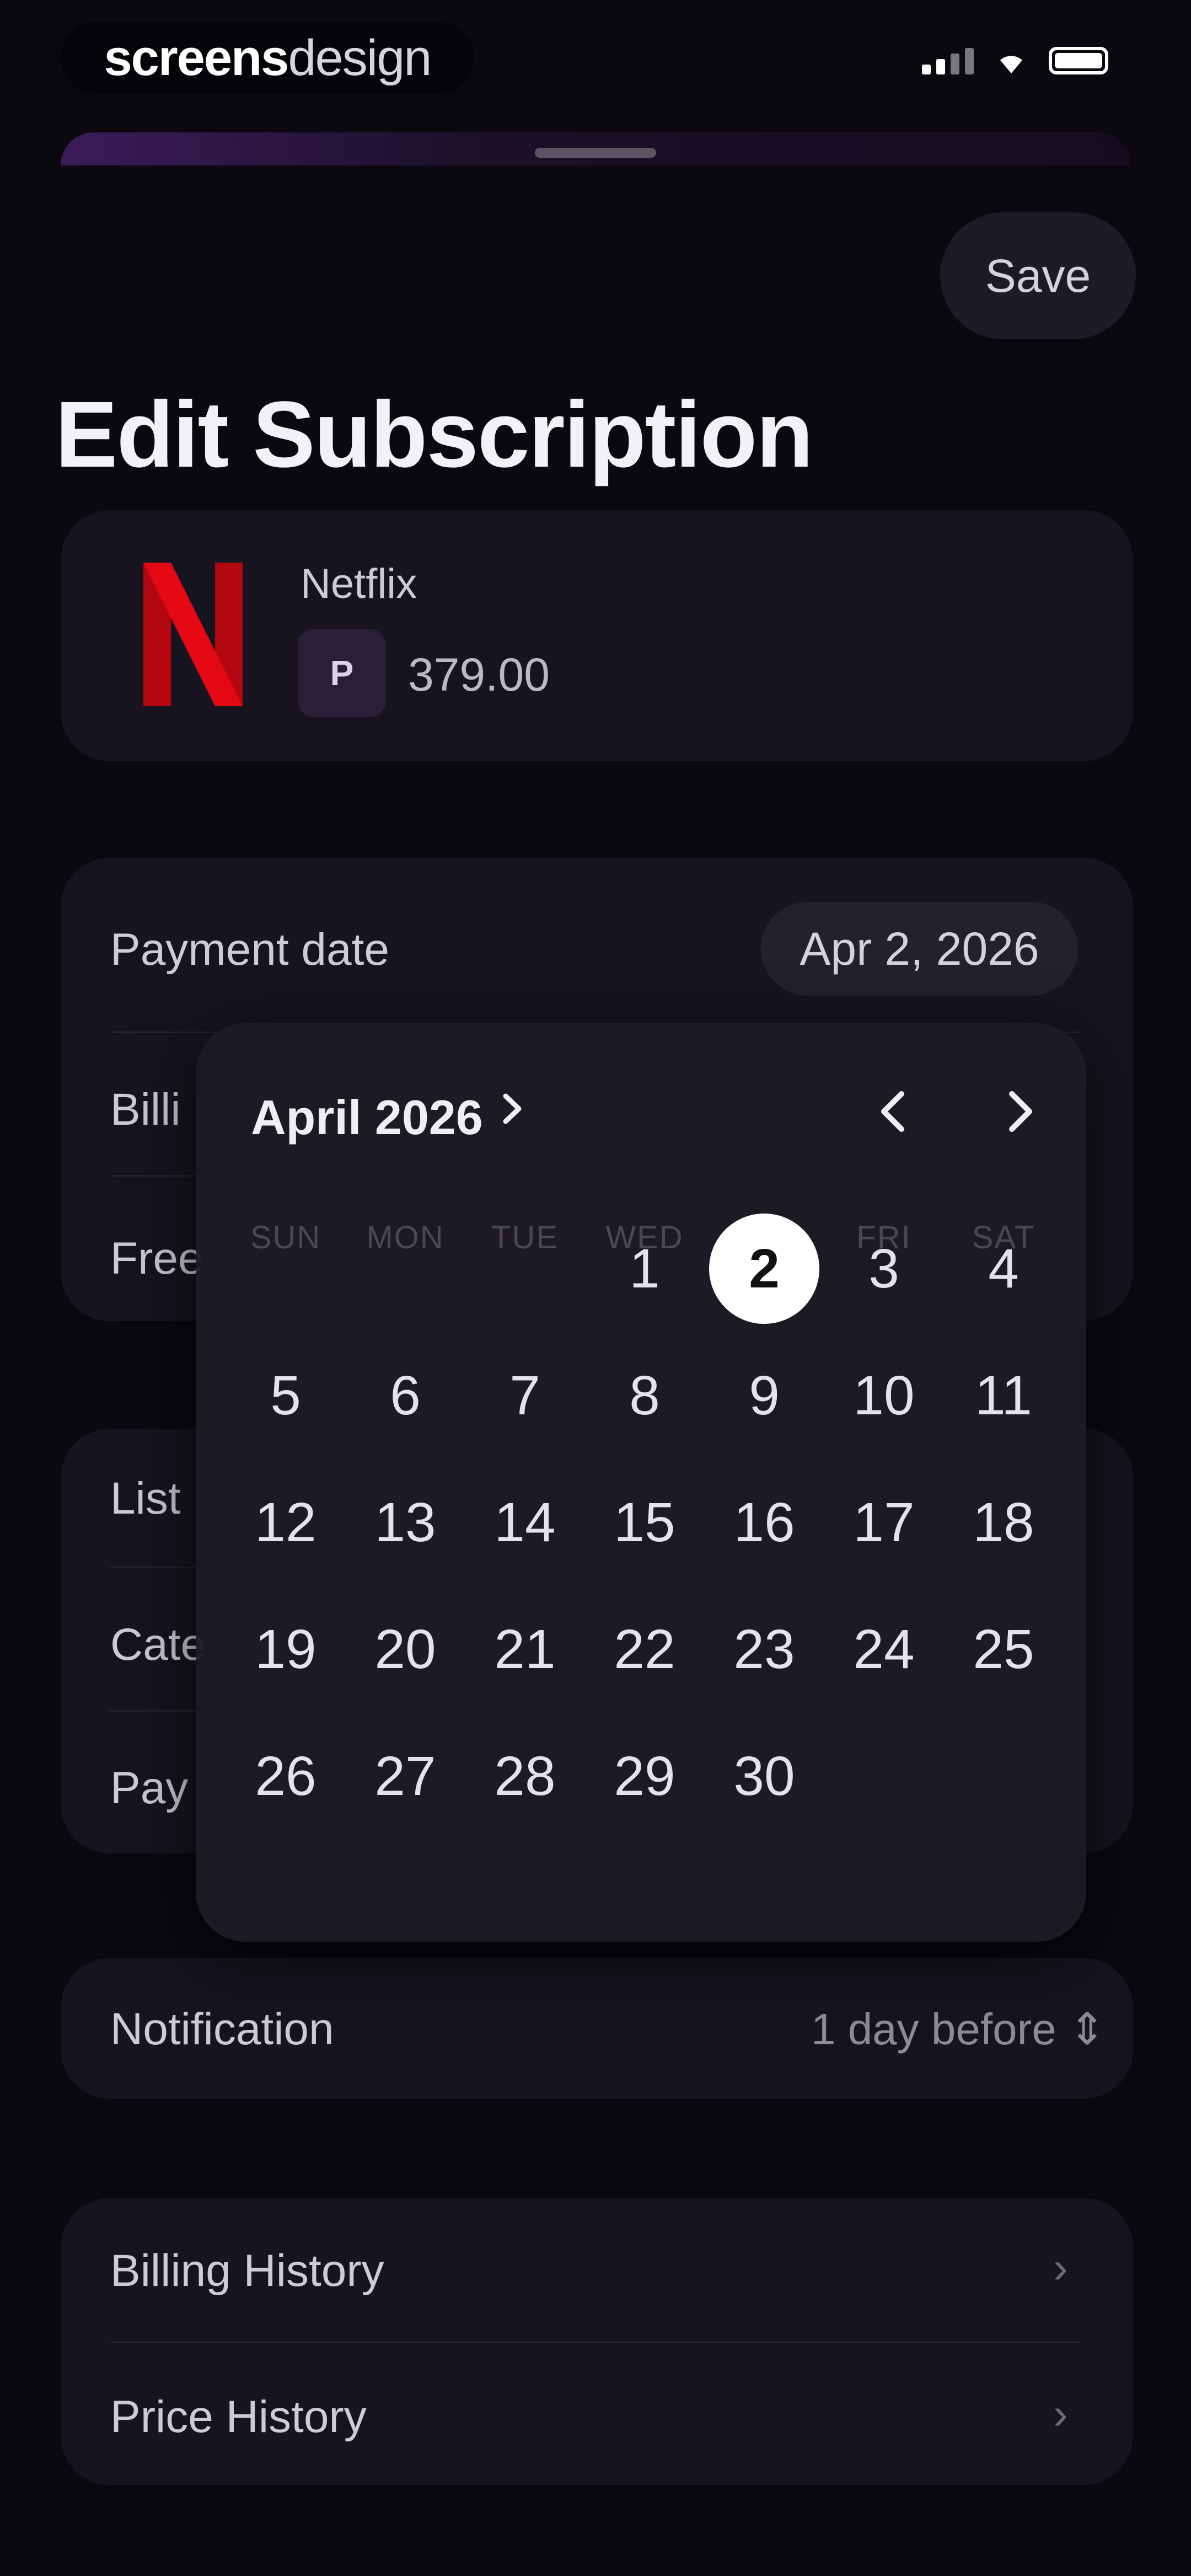  What do you see at coordinates (884, 1649) in the screenshot?
I see `calendar-day: 24` at bounding box center [884, 1649].